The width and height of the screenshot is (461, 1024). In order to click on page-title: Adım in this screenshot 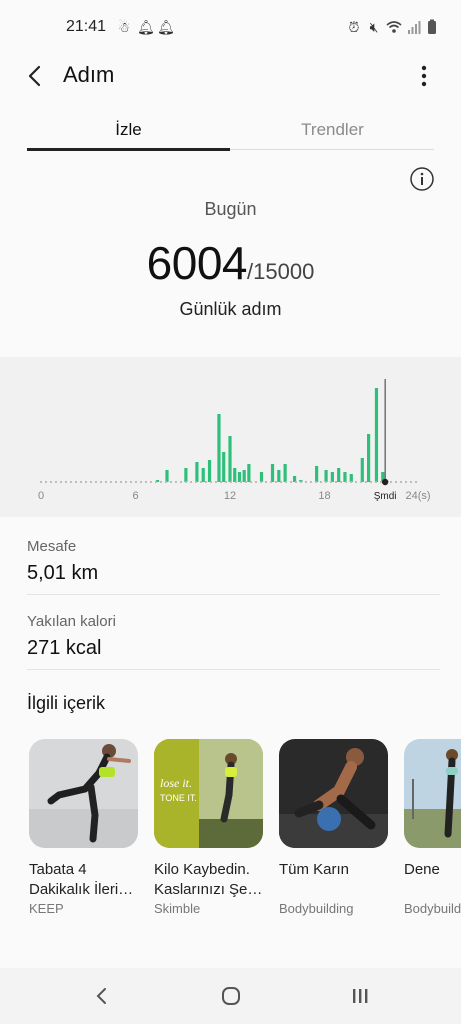, I will do `click(89, 74)`.